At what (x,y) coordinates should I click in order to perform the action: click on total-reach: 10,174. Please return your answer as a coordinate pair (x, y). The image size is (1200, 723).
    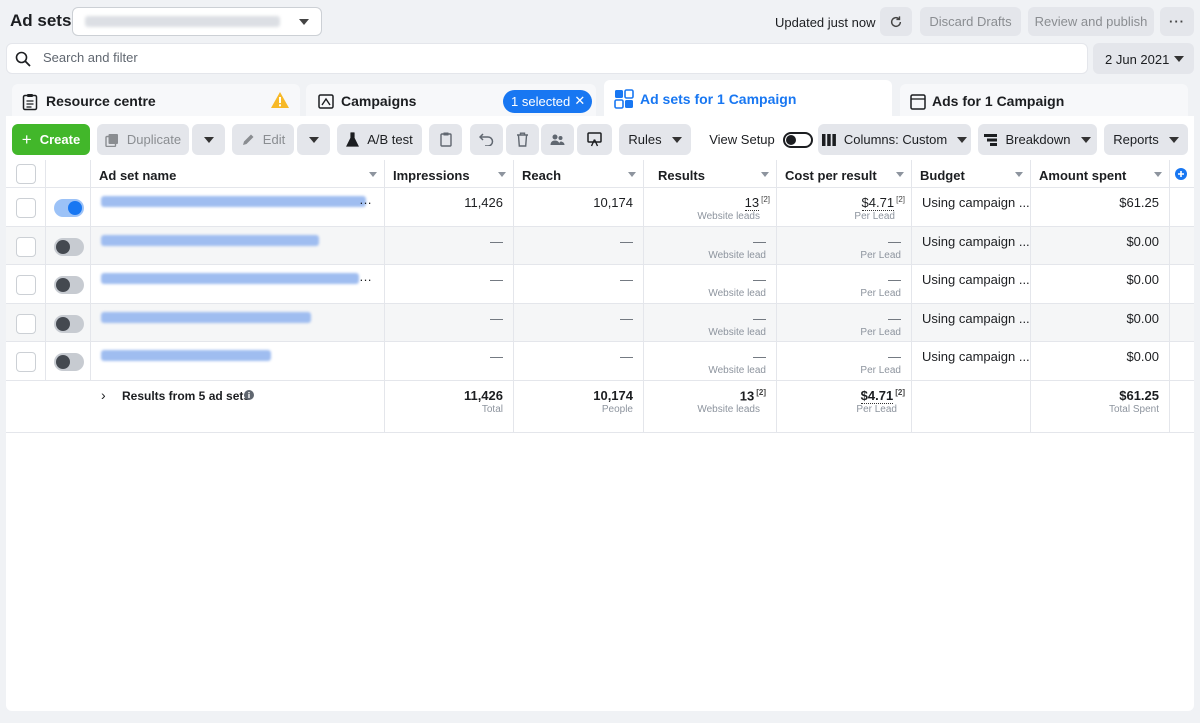
    Looking at the image, I should click on (613, 395).